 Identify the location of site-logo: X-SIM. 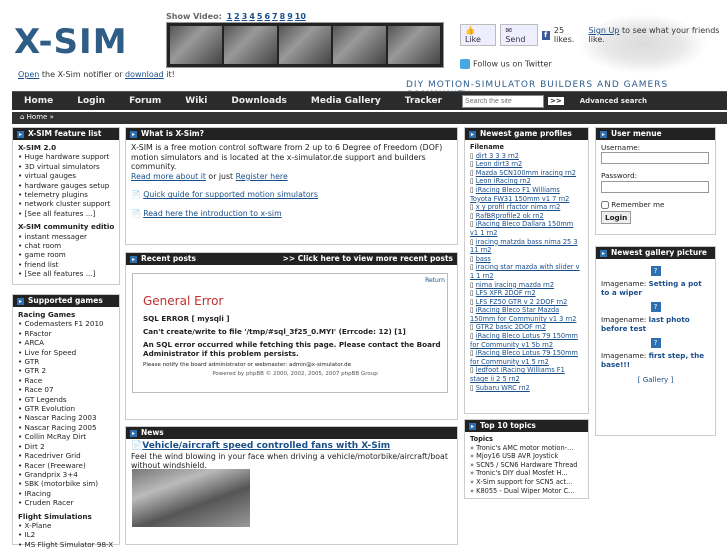
(71, 42).